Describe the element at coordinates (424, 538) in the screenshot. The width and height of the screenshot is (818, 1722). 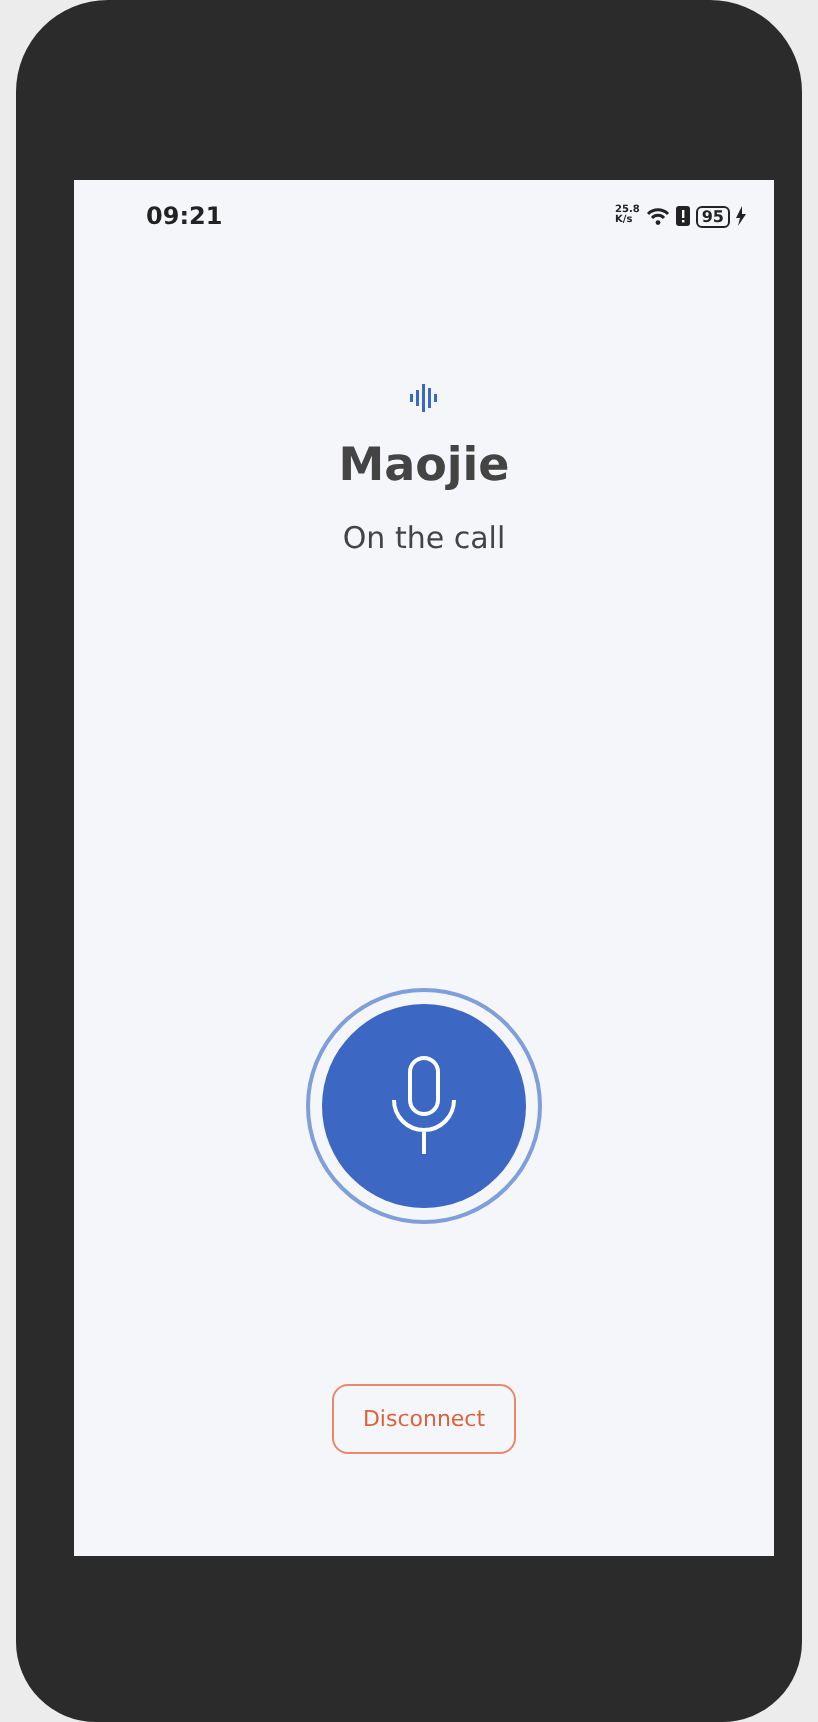
I see `call-status: On the call` at that location.